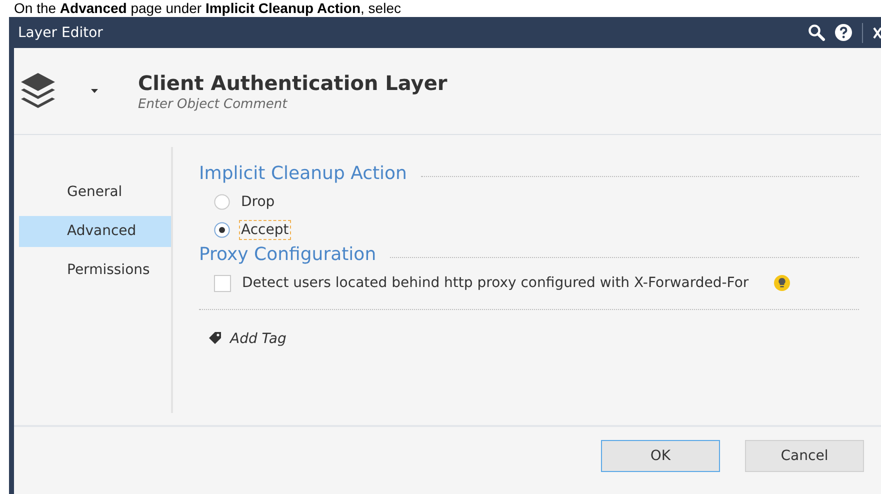 The image size is (881, 494). What do you see at coordinates (495, 283) in the screenshot?
I see `option-label: Detect users located behind http proxy configured with X-Forwarded-For` at bounding box center [495, 283].